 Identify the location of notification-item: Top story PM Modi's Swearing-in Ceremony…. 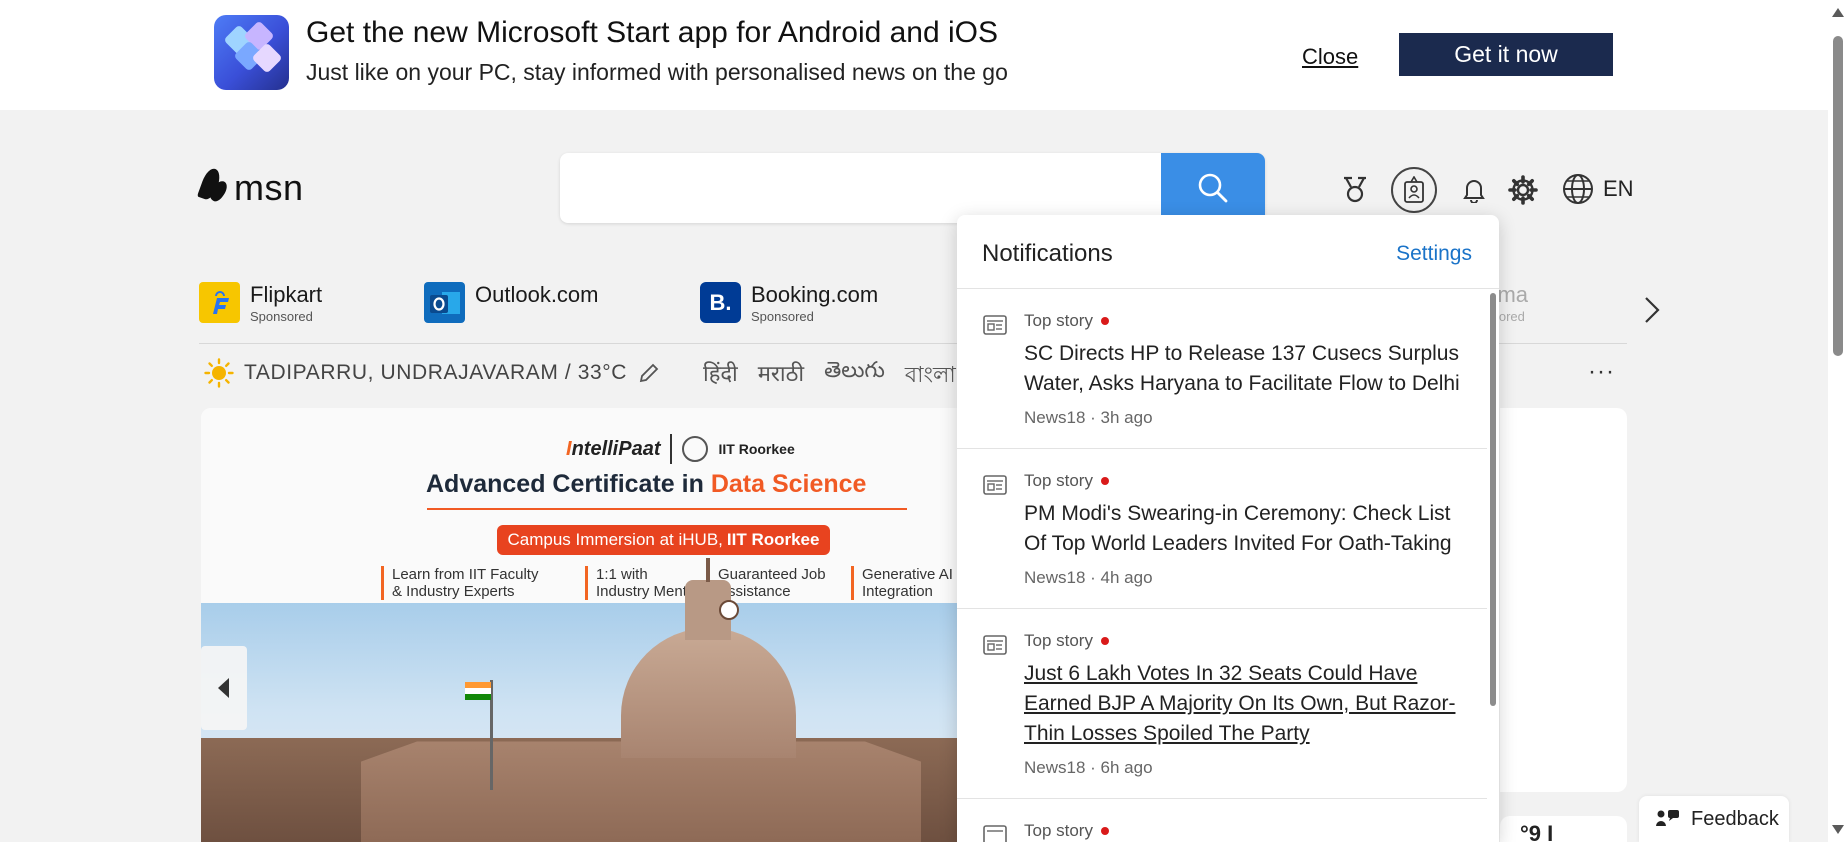
(1222, 529).